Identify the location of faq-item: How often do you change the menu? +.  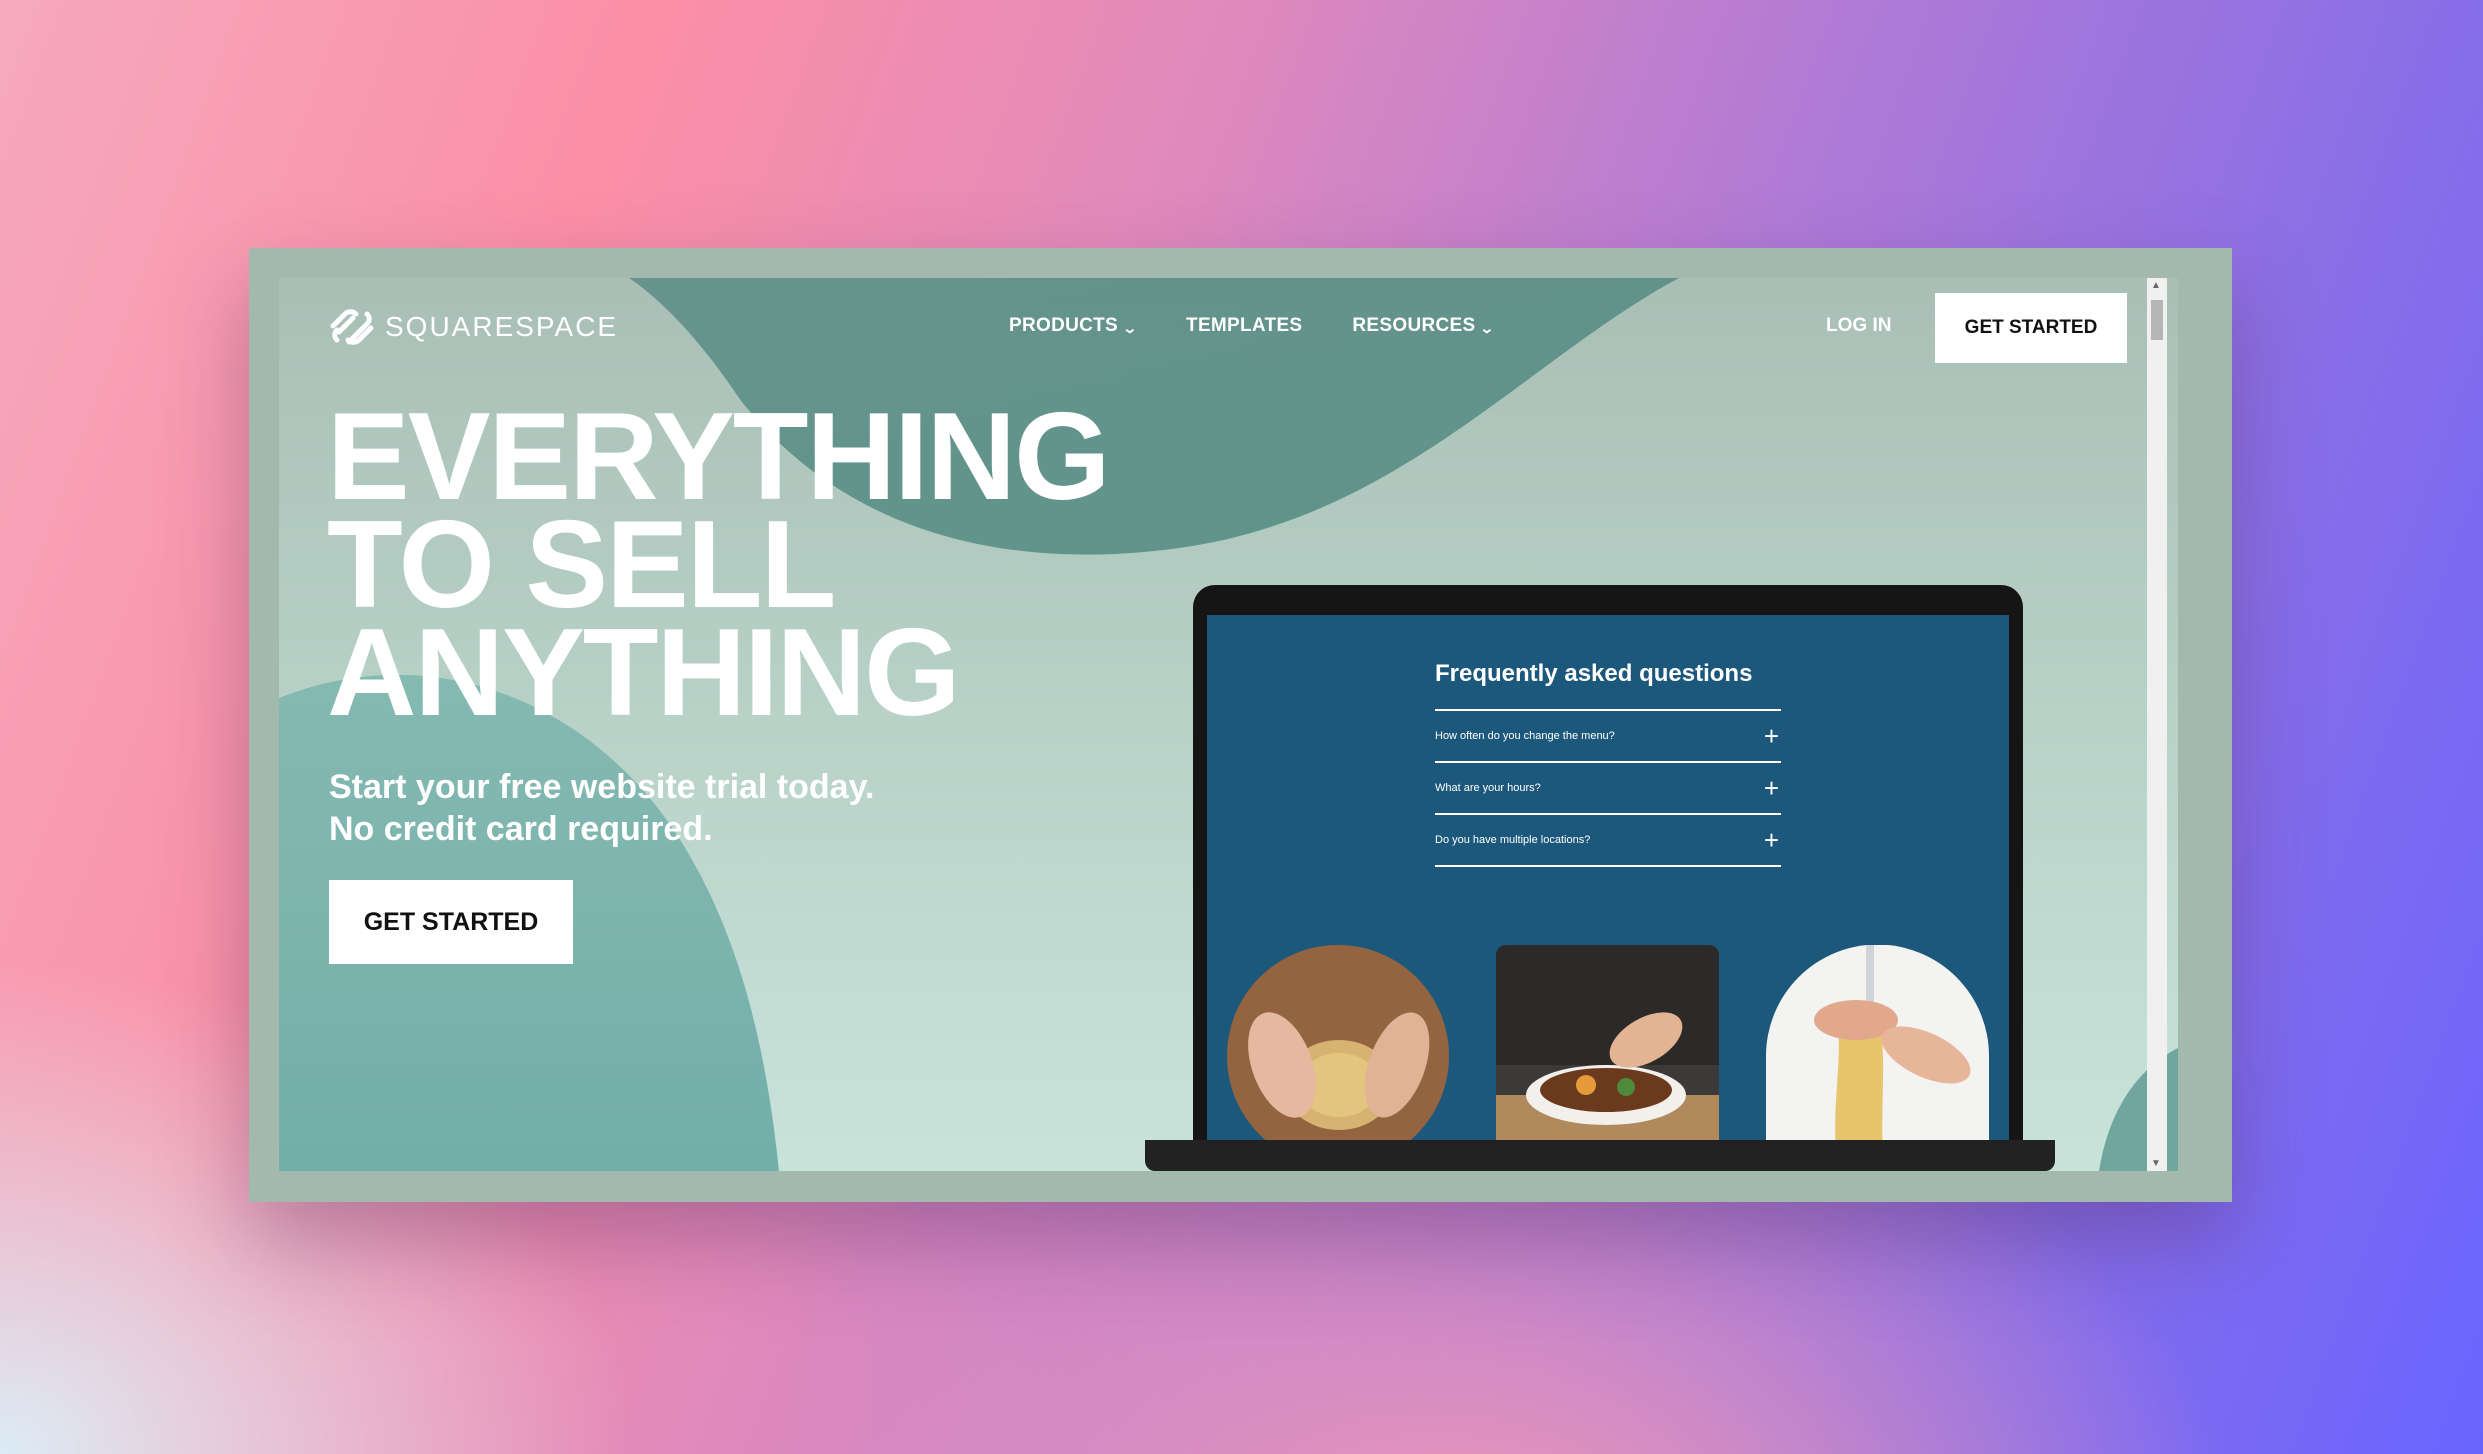
(1608, 735).